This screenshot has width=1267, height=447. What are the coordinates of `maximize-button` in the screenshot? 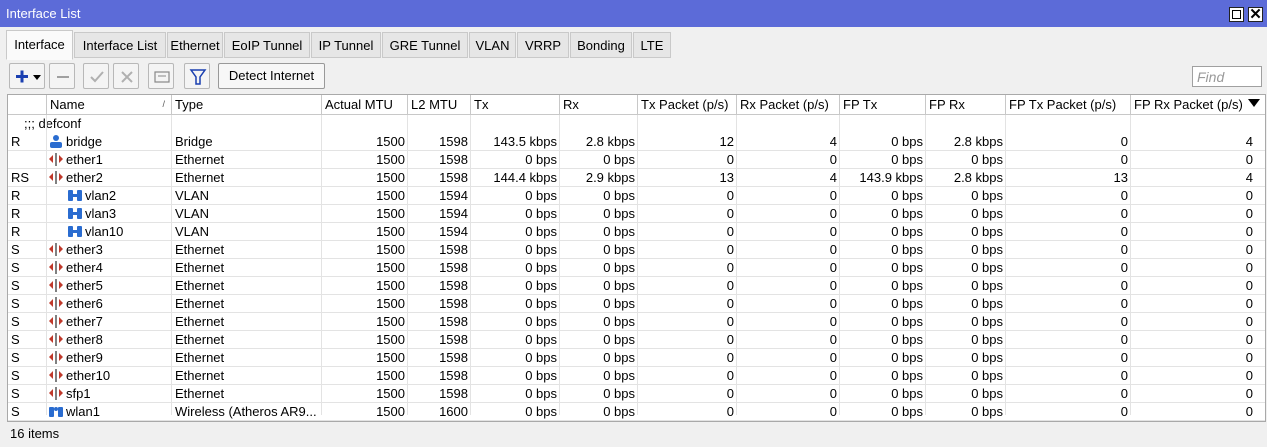 It's located at (1236, 14).